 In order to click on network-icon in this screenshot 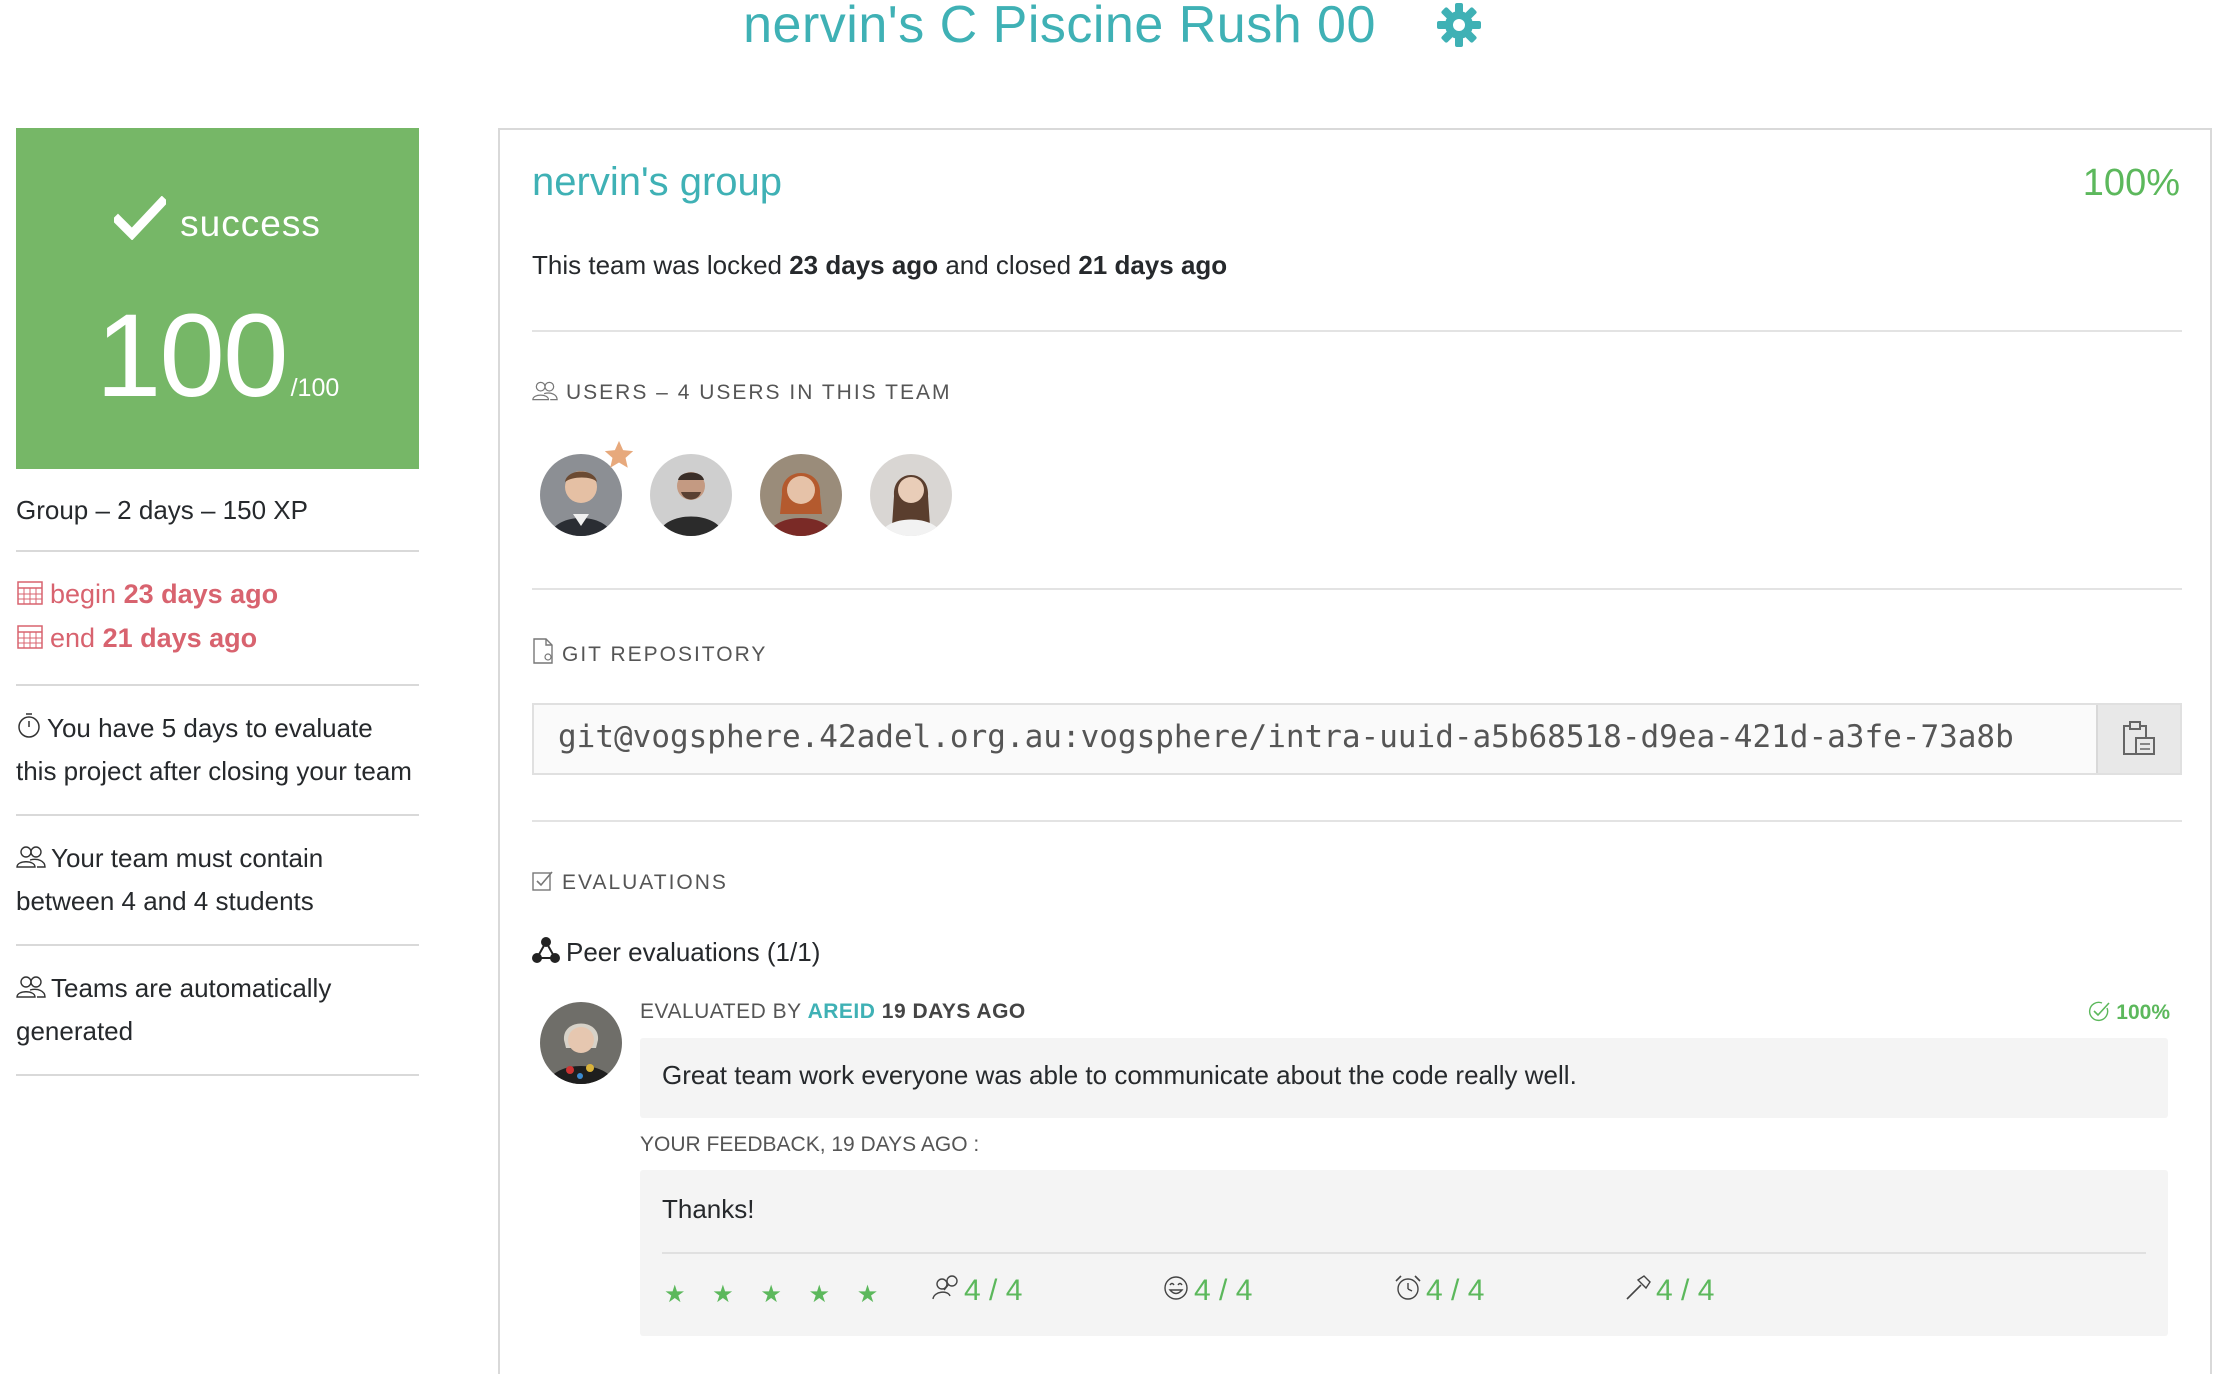, I will do `click(546, 950)`.